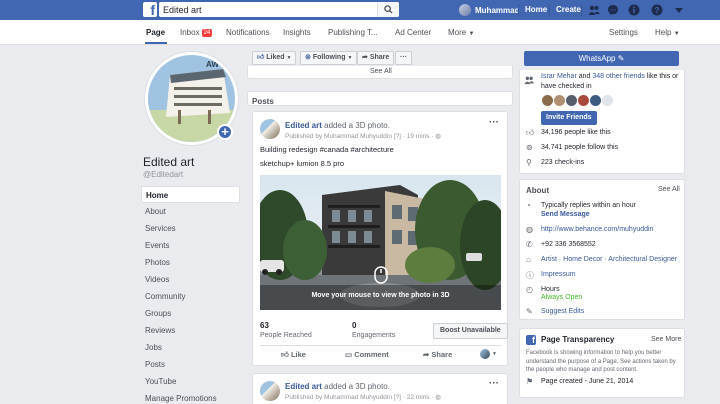  Describe the element at coordinates (418, 136) in the screenshot. I see `post-timestamp: 19 mins` at that location.